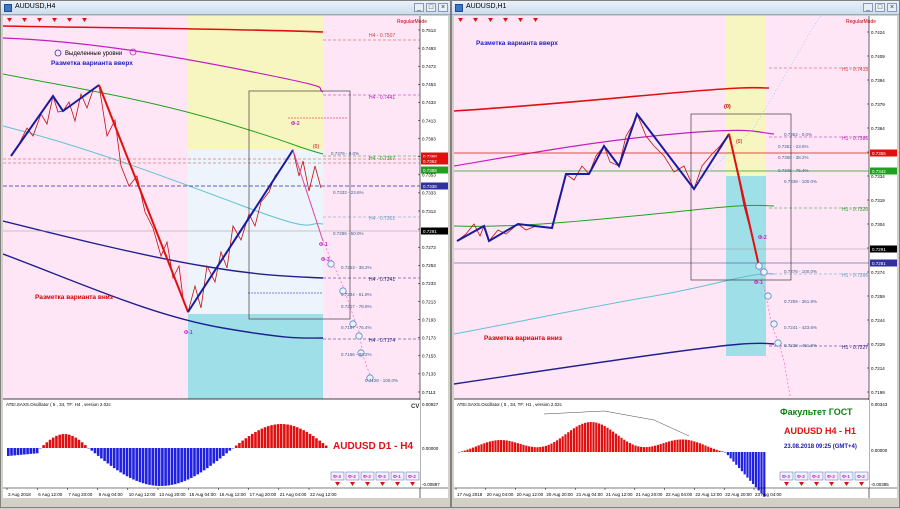 The width and height of the screenshot is (900, 510). What do you see at coordinates (429, 392) in the screenshot?
I see `price-axis-label: 0.7113` at bounding box center [429, 392].